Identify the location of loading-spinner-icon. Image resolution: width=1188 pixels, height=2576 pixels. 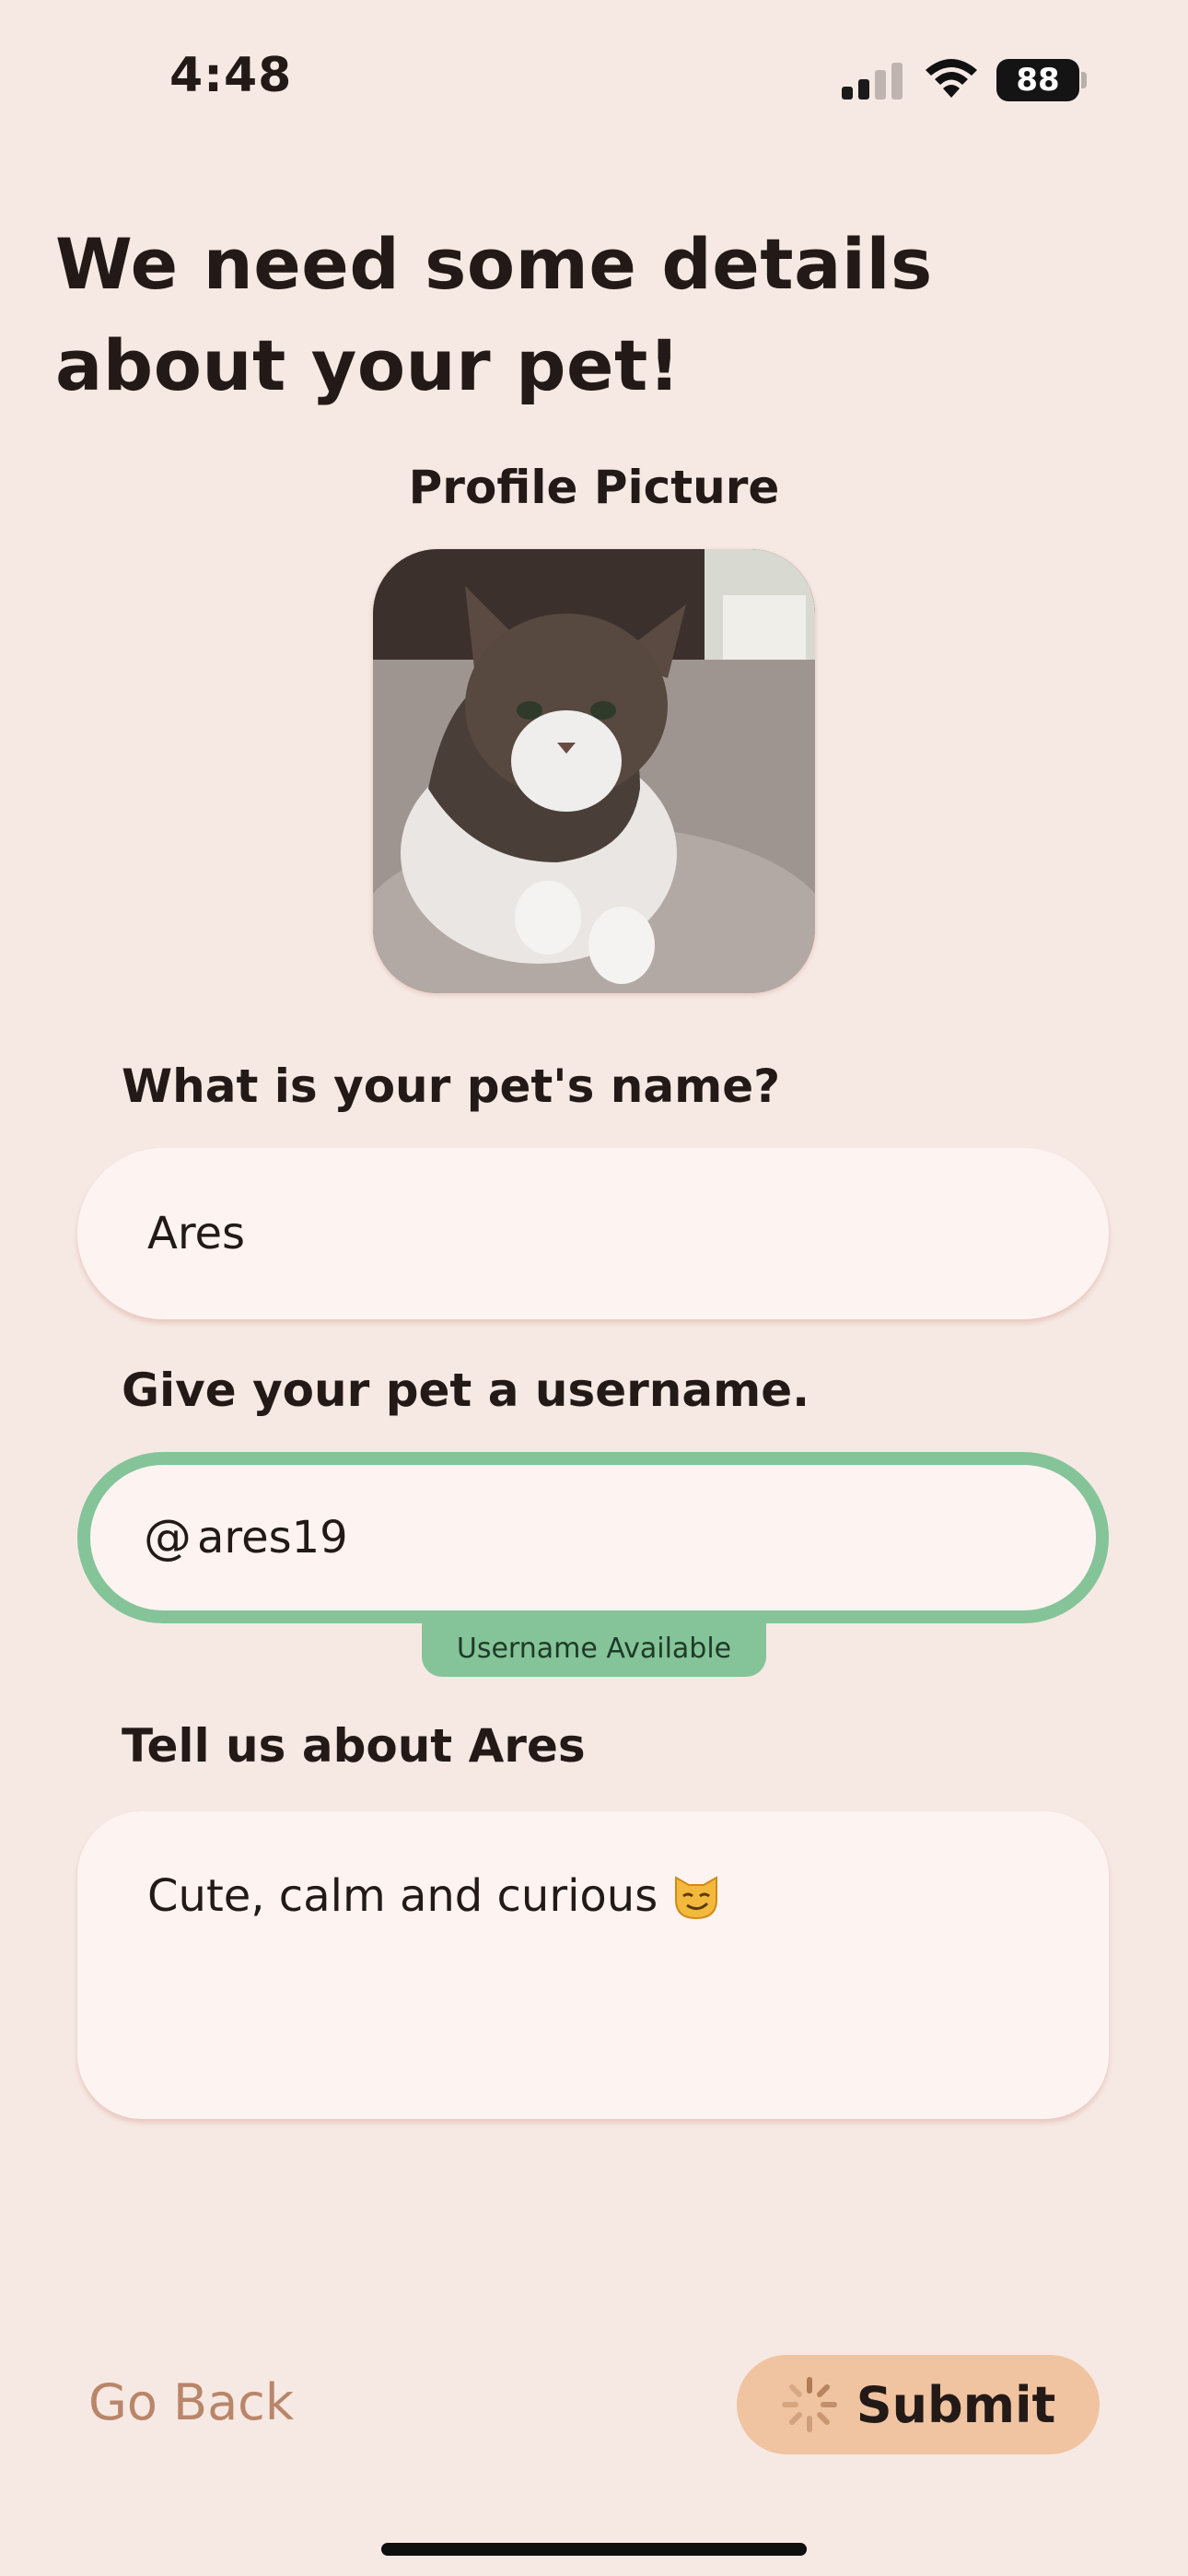
(809, 2404).